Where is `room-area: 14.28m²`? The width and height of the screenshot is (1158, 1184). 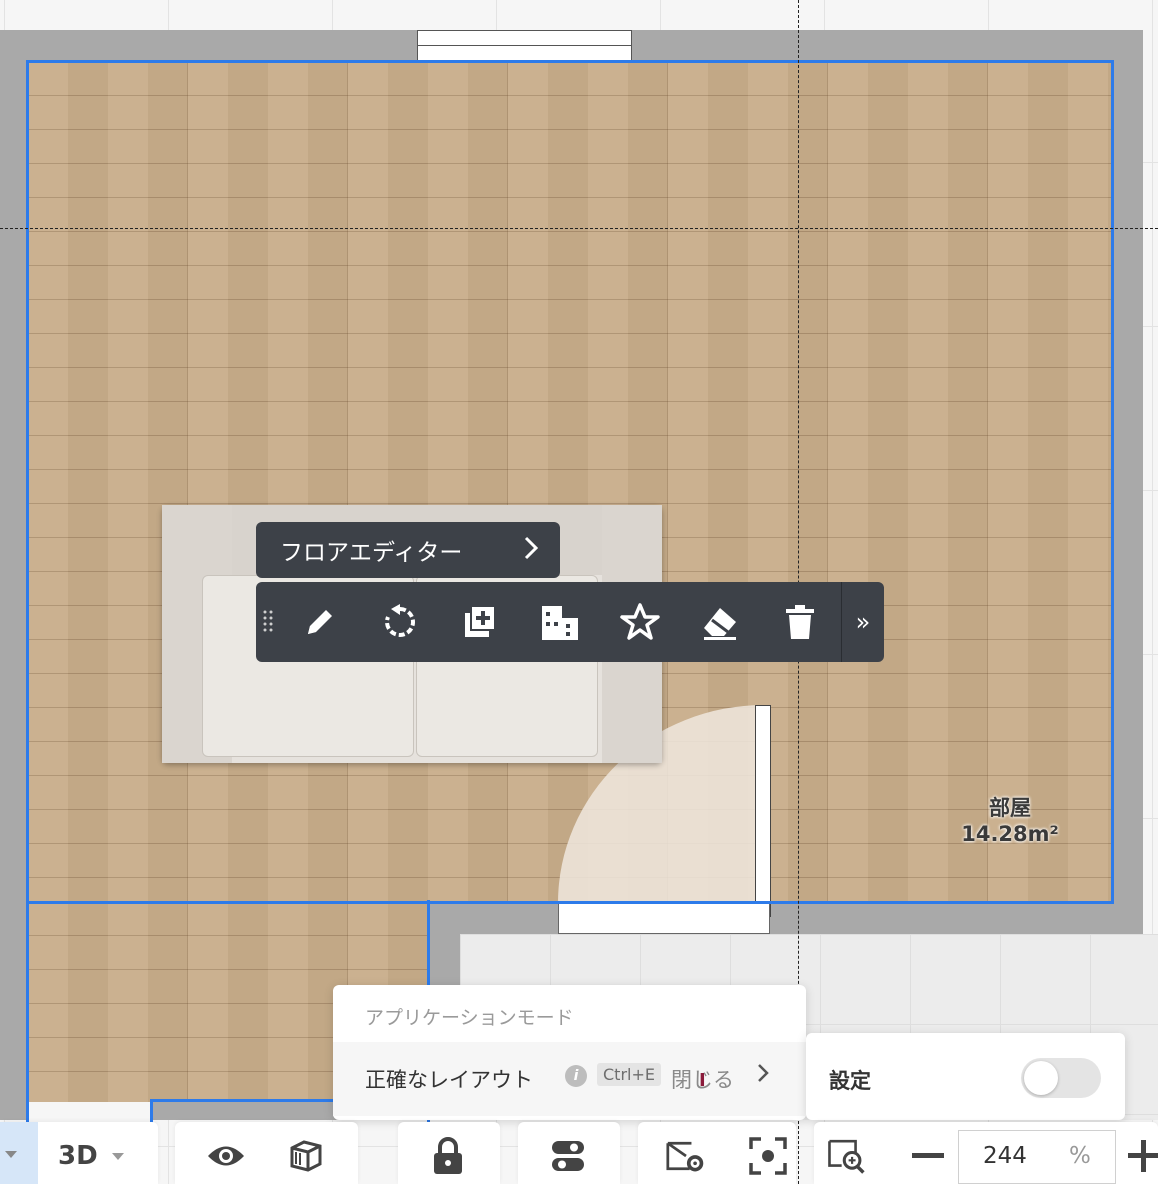
room-area: 14.28m² is located at coordinates (1010, 834).